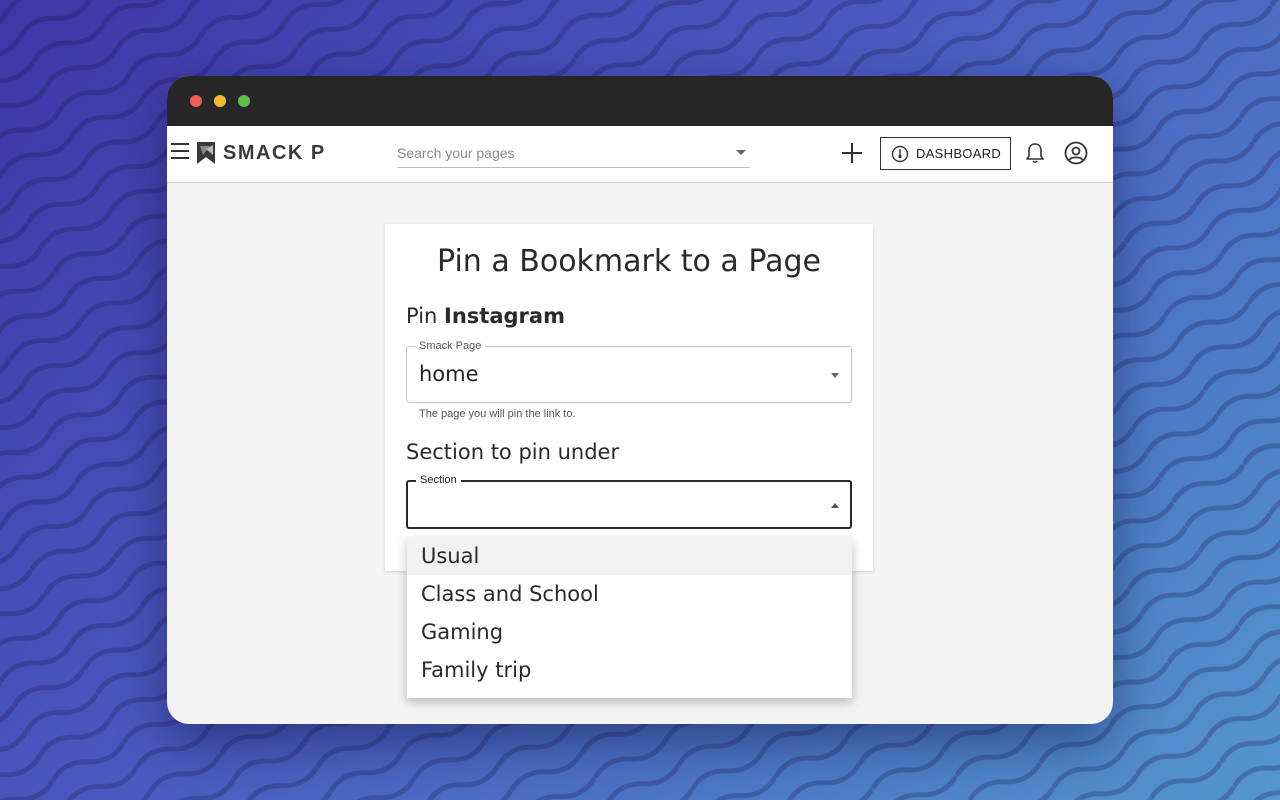 The width and height of the screenshot is (1280, 800). Describe the element at coordinates (196, 101) in the screenshot. I see `close-window-button` at that location.